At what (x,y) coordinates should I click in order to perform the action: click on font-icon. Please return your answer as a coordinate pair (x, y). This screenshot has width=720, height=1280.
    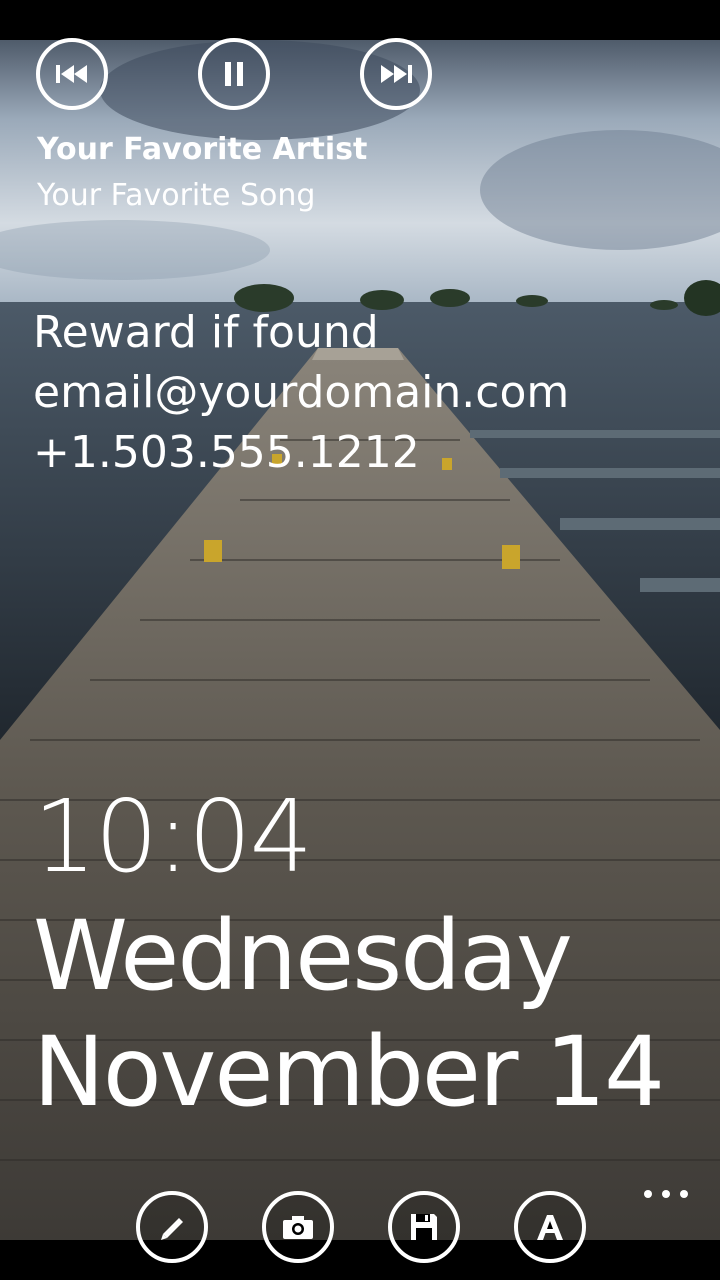
    Looking at the image, I should click on (550, 1227).